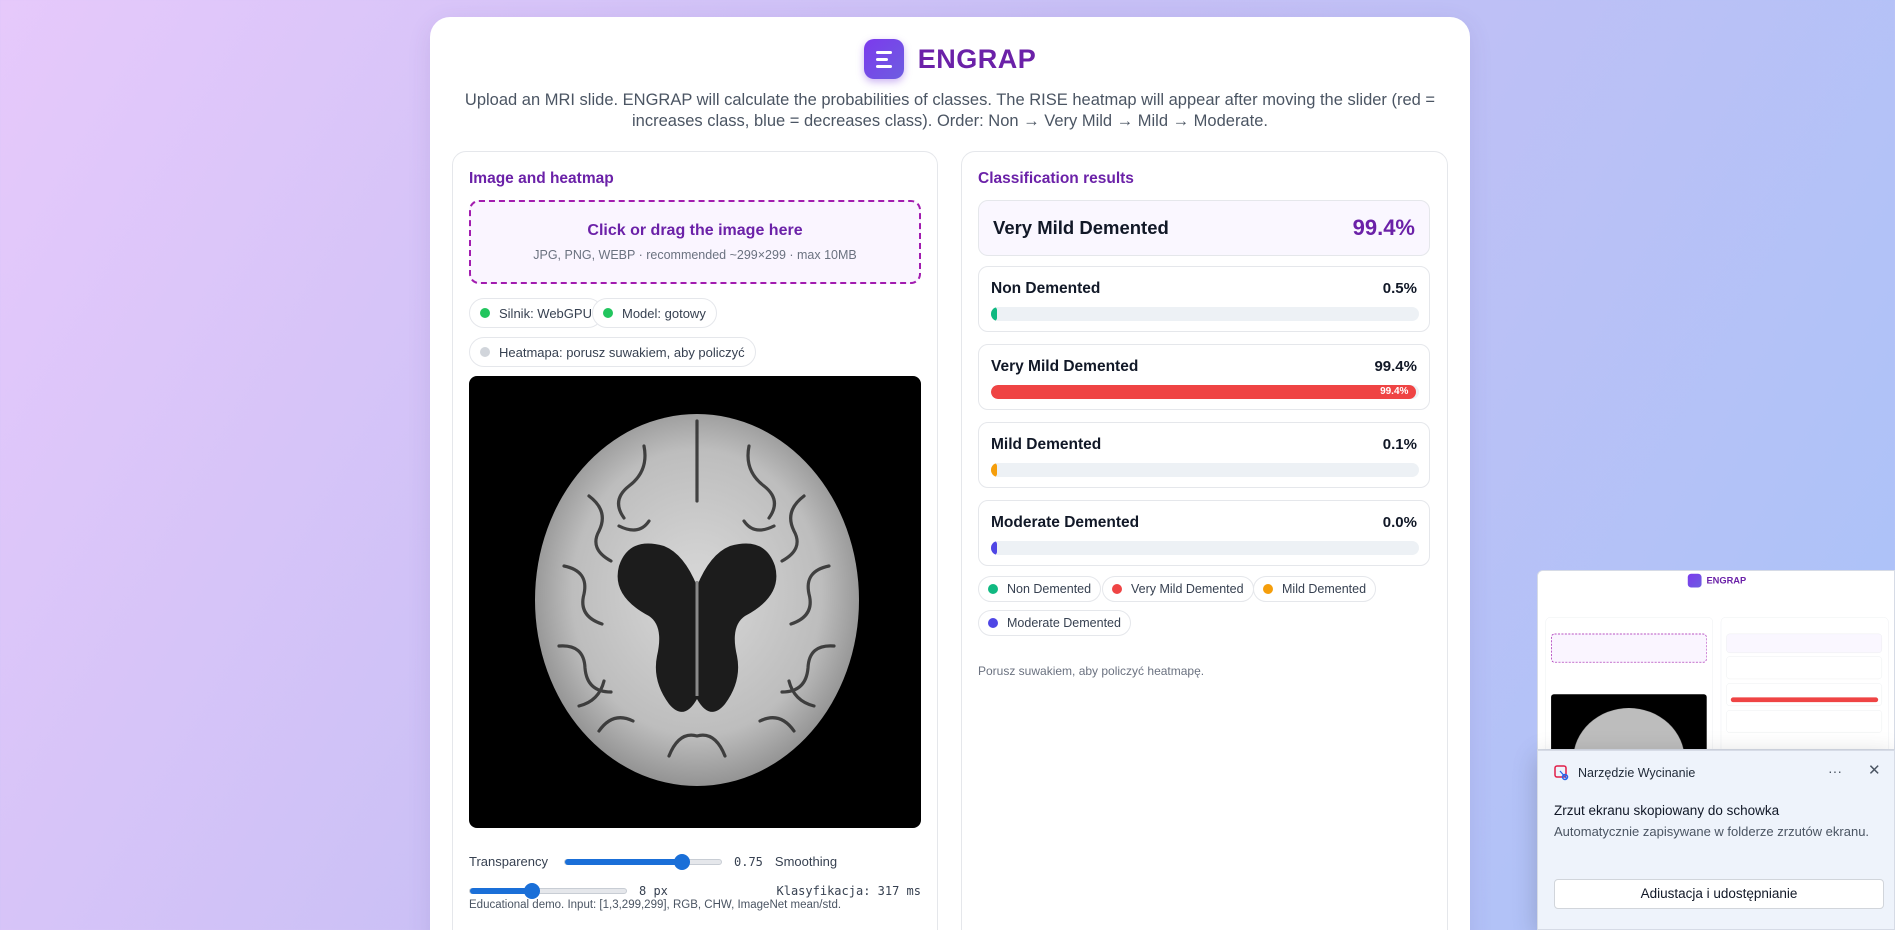 Image resolution: width=1895 pixels, height=930 pixels. I want to click on probability-bar: 99.4%, so click(1205, 392).